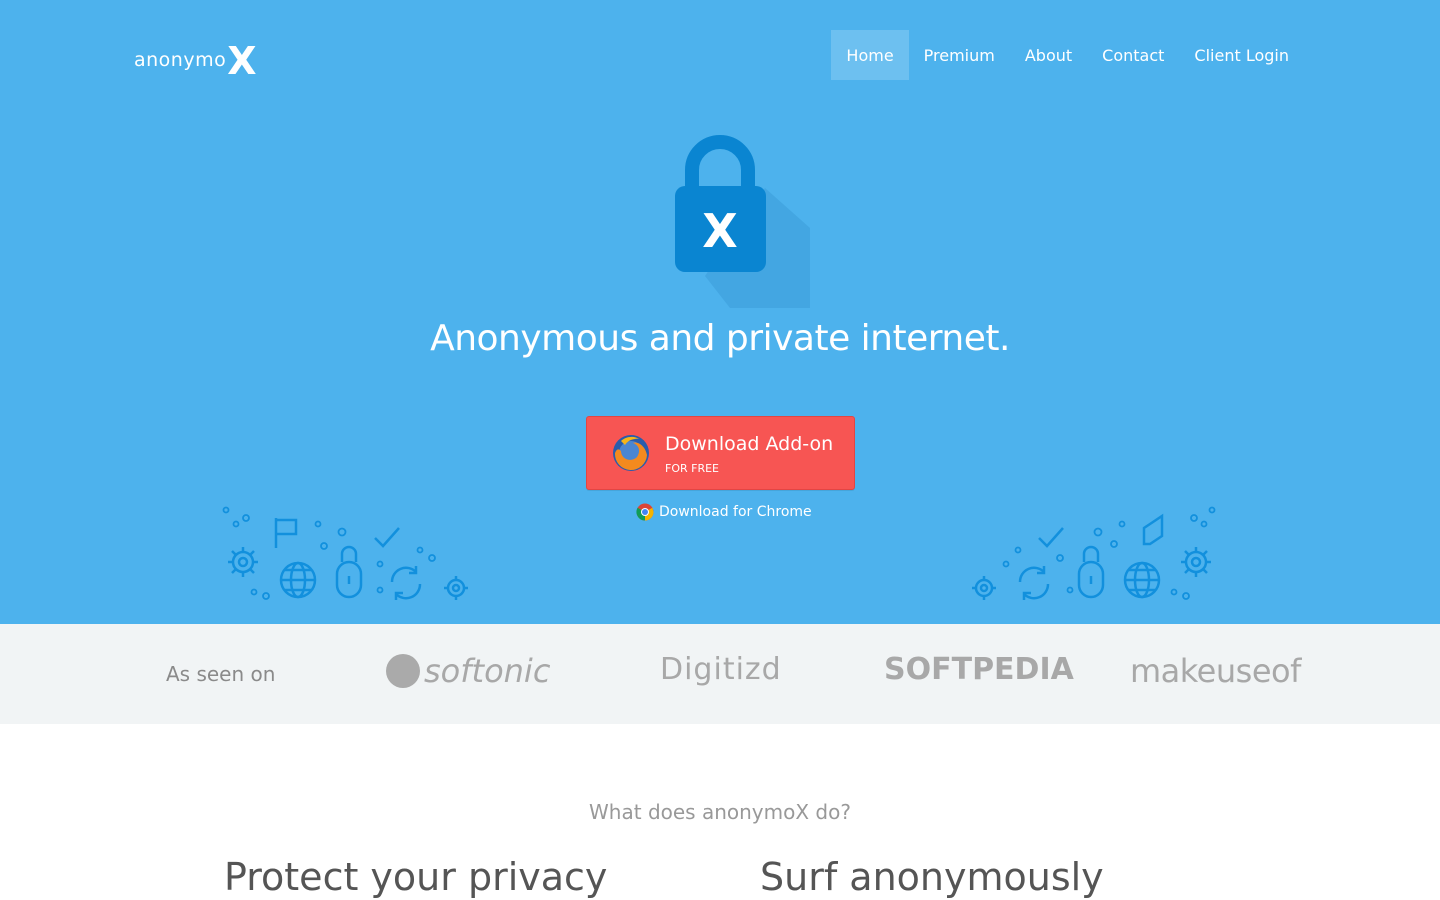  I want to click on nav-item-about: About, so click(1048, 55).